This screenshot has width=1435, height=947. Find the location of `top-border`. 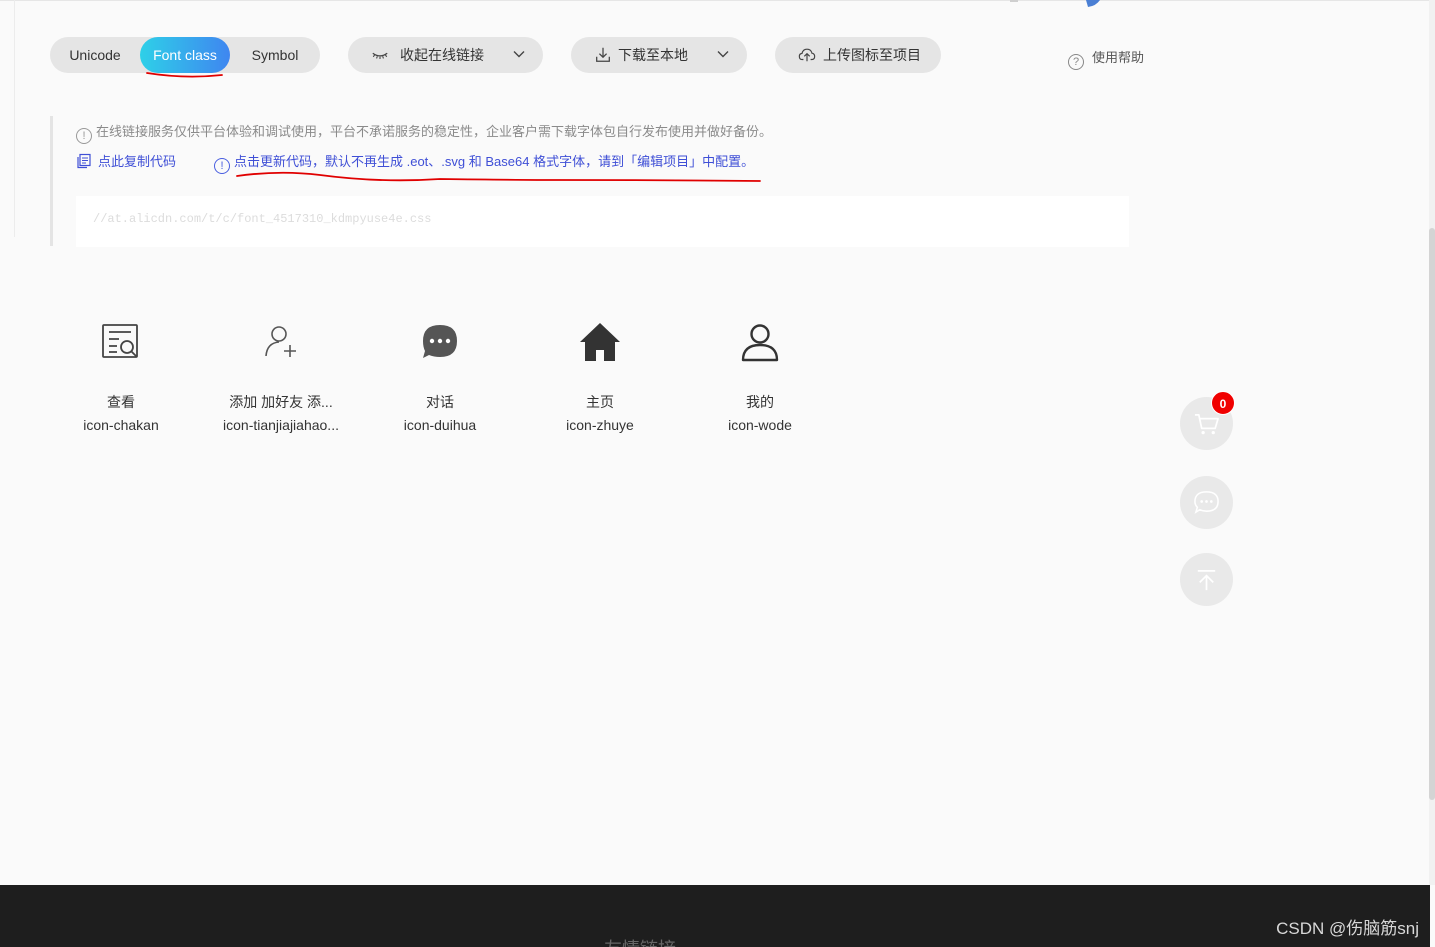

top-border is located at coordinates (715, 0).